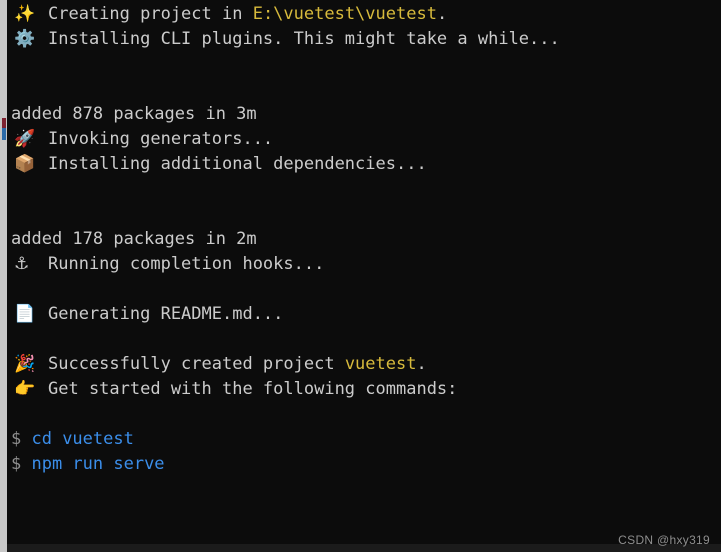  Describe the element at coordinates (4, 129) in the screenshot. I see `scrollbar-marker` at that location.